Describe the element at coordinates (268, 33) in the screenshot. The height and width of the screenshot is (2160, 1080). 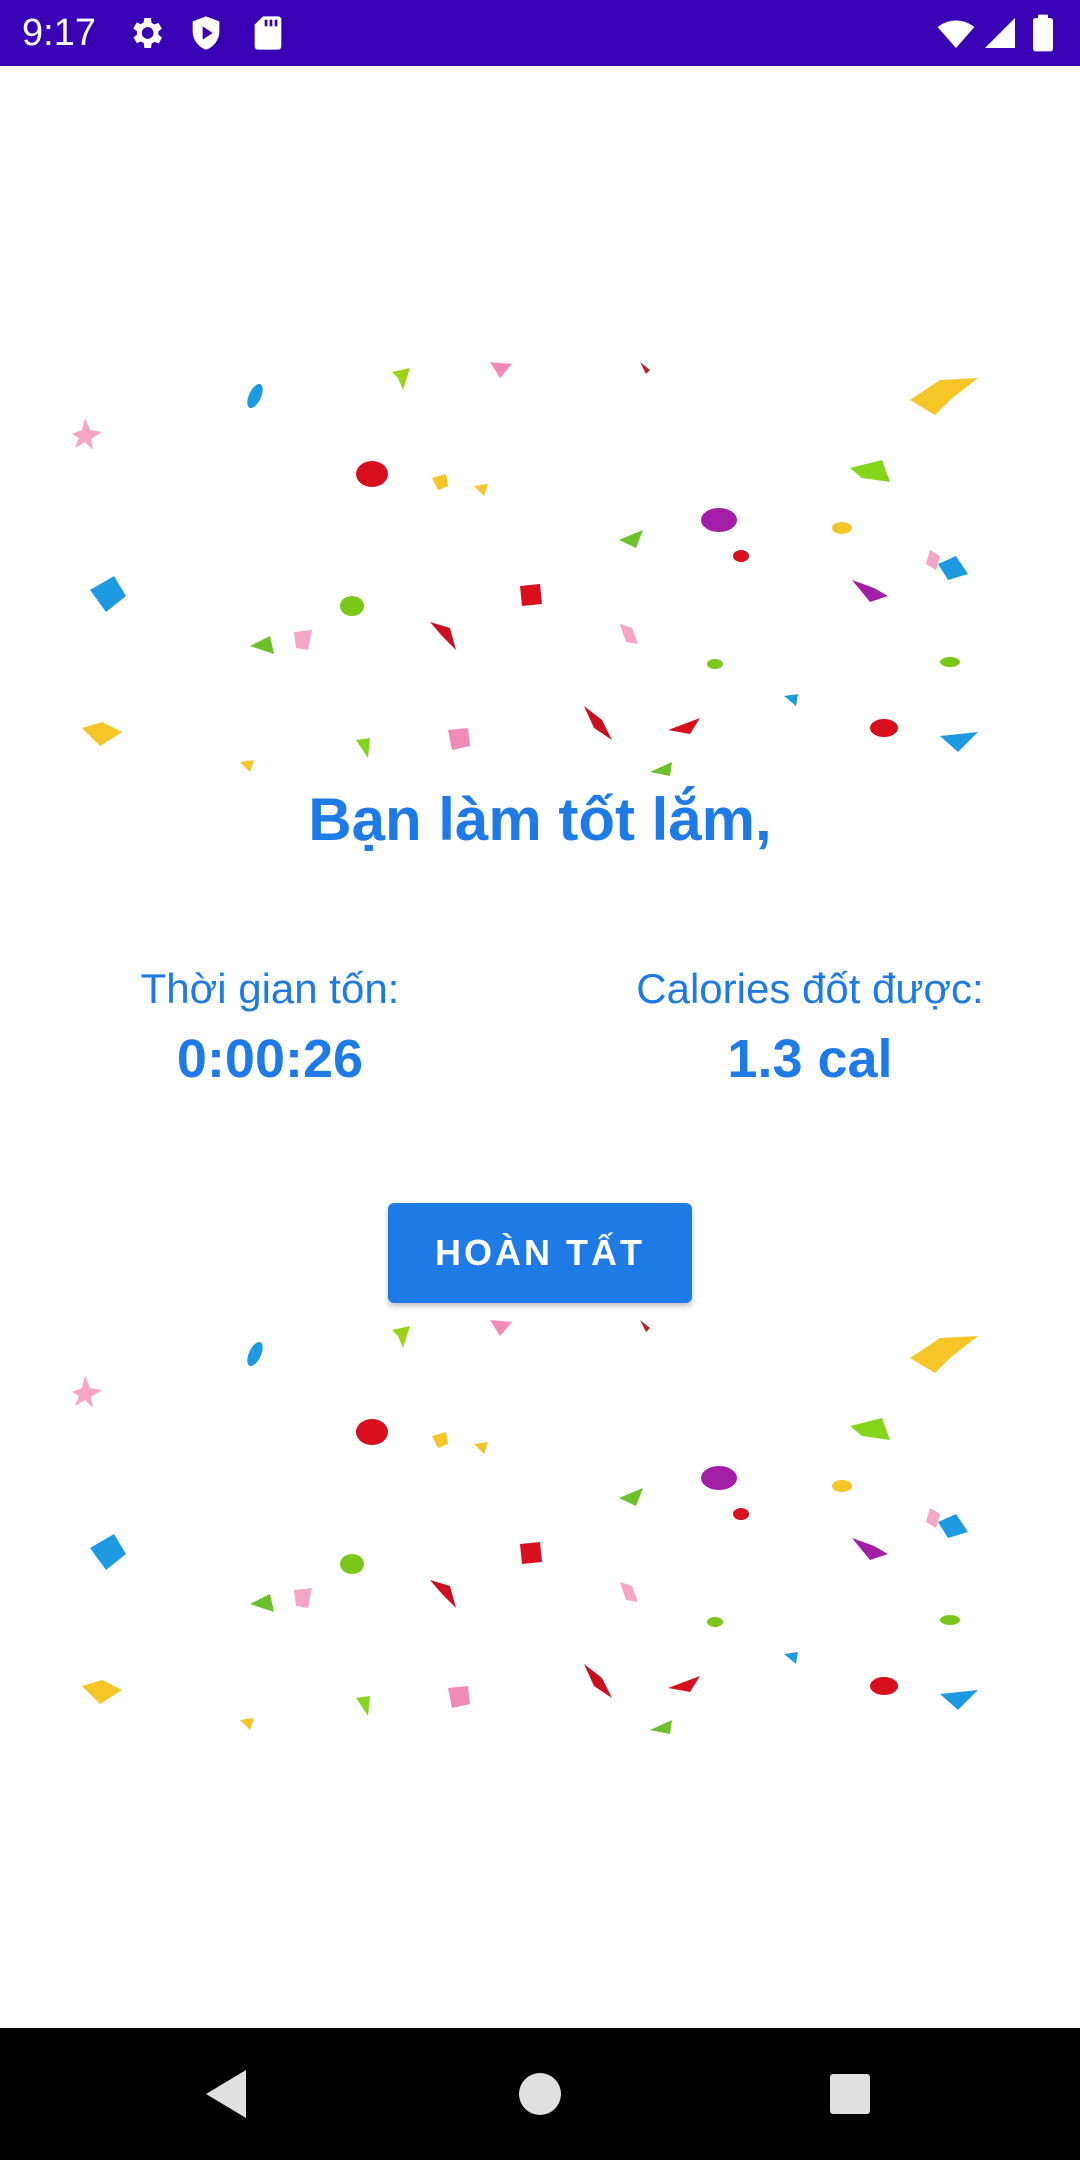
I see `sd-card-icon` at that location.